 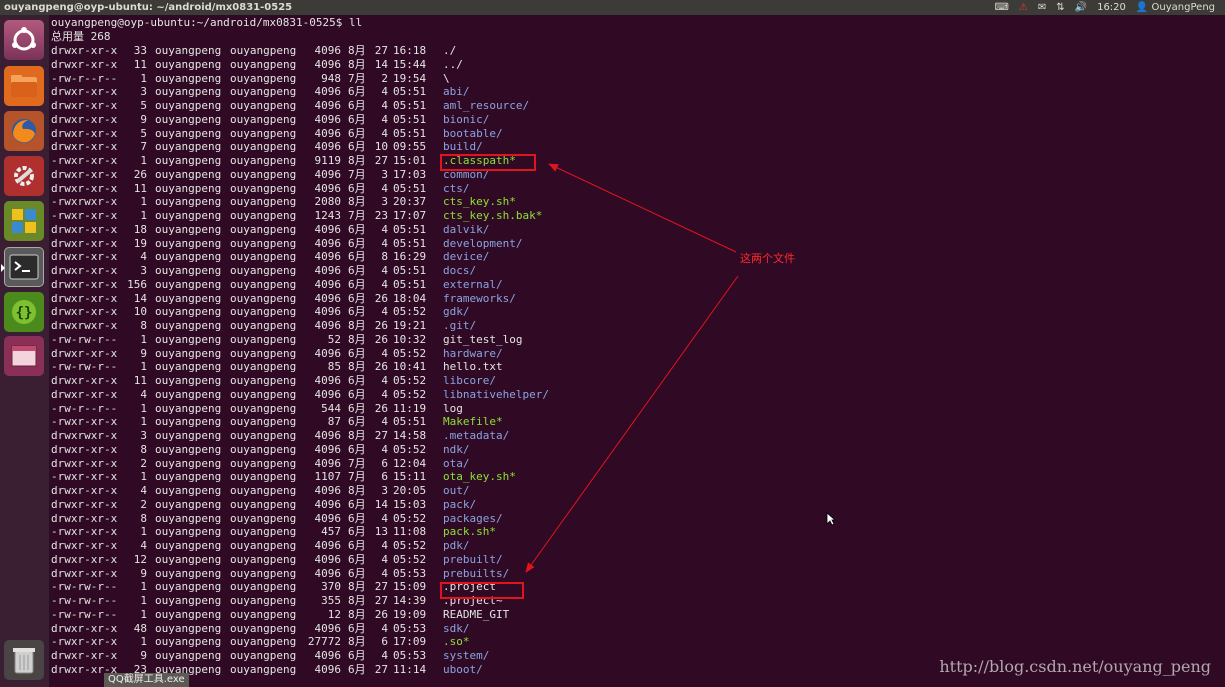 I want to click on cell-size: 948, so click(x=331, y=78).